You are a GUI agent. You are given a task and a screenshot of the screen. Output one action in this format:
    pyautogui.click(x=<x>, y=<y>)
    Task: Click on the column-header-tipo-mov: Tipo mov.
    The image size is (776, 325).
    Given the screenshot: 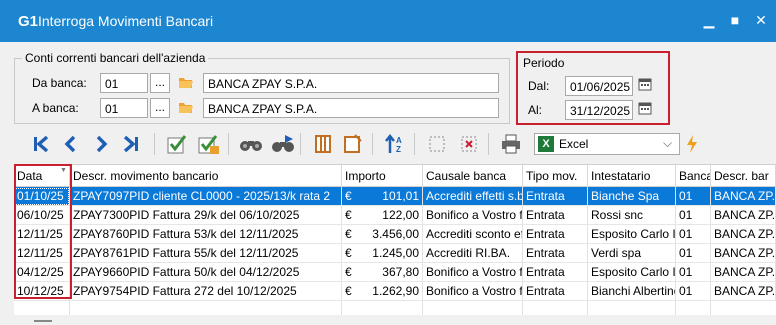 What is the action you would take?
    pyautogui.click(x=555, y=176)
    